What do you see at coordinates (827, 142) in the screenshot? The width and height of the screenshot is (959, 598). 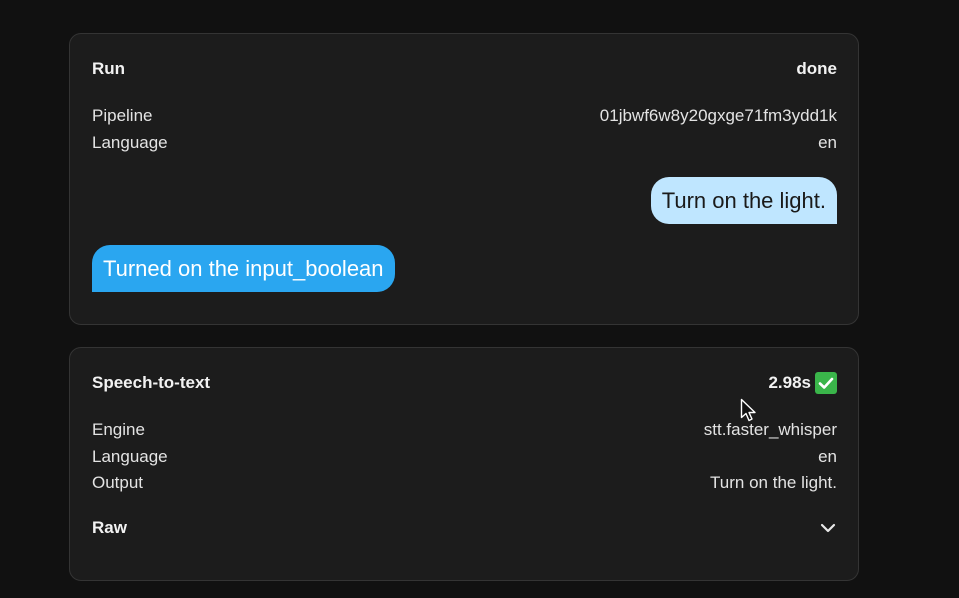 I see `language-value: en` at bounding box center [827, 142].